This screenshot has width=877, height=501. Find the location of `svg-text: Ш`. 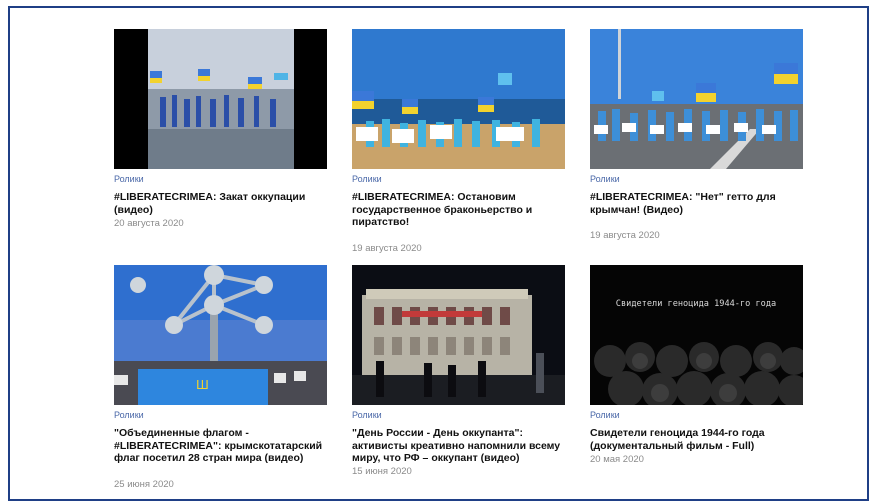

svg-text: Ш is located at coordinates (202, 385).